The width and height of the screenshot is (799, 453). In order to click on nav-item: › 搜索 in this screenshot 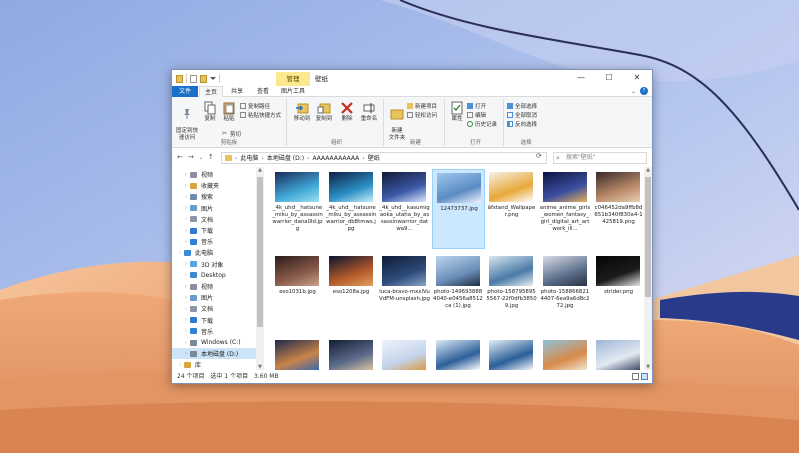, I will do `click(215, 196)`.